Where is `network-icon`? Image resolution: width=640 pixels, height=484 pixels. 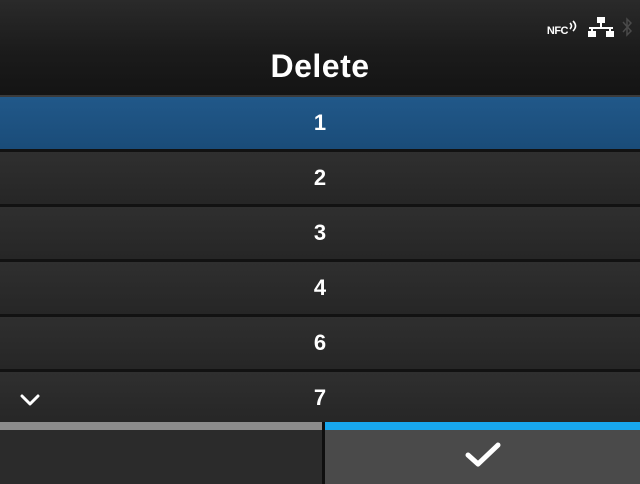
network-icon is located at coordinates (601, 27).